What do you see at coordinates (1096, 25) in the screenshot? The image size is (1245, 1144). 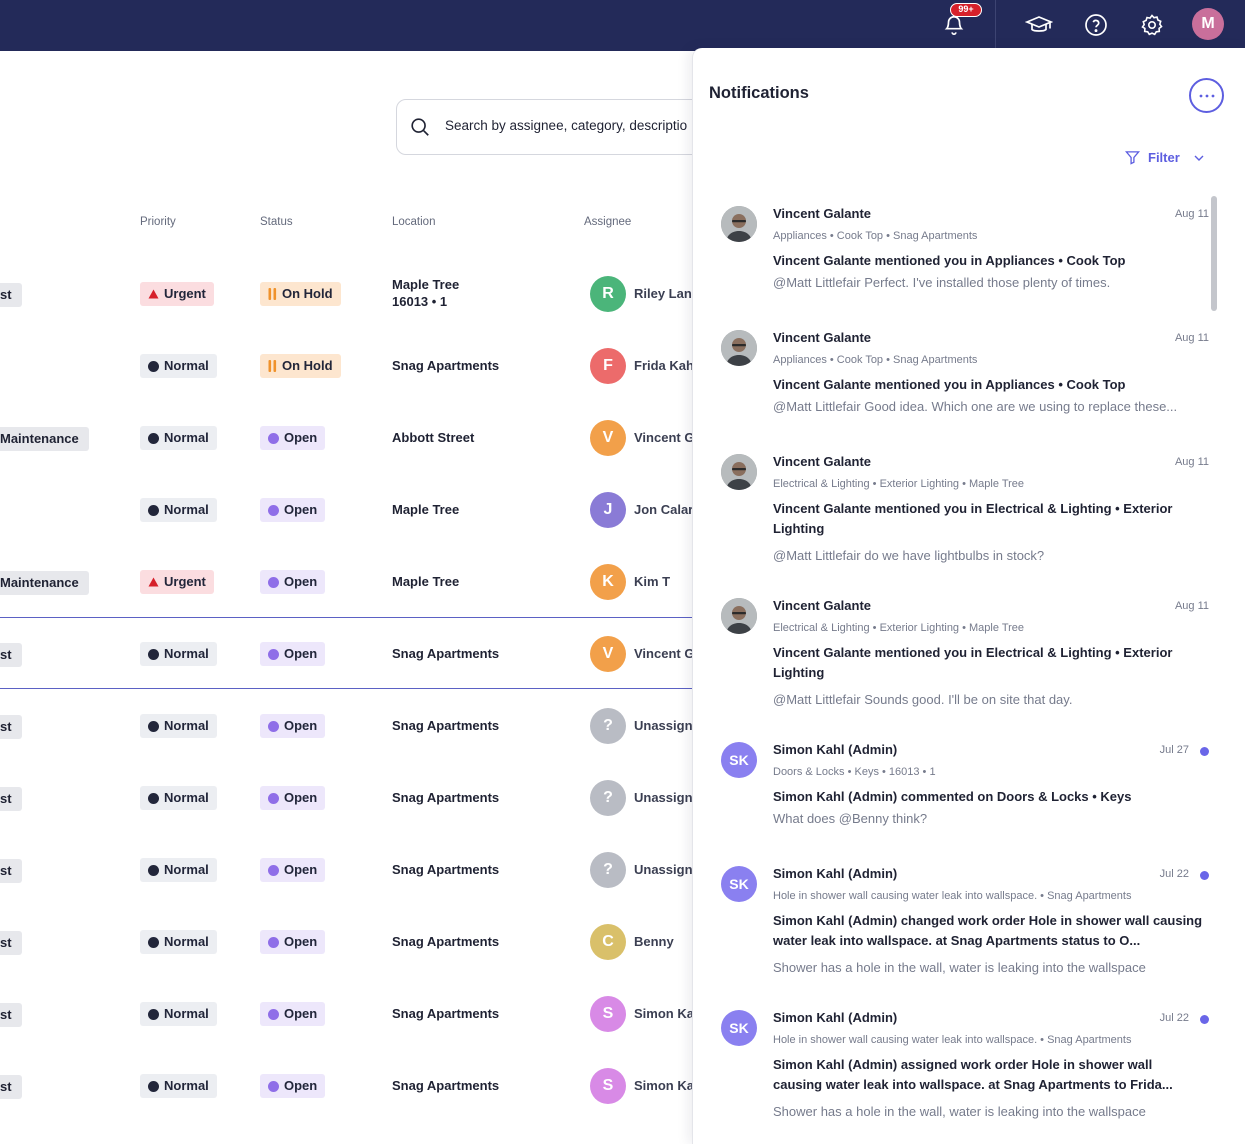 I see `help-button` at bounding box center [1096, 25].